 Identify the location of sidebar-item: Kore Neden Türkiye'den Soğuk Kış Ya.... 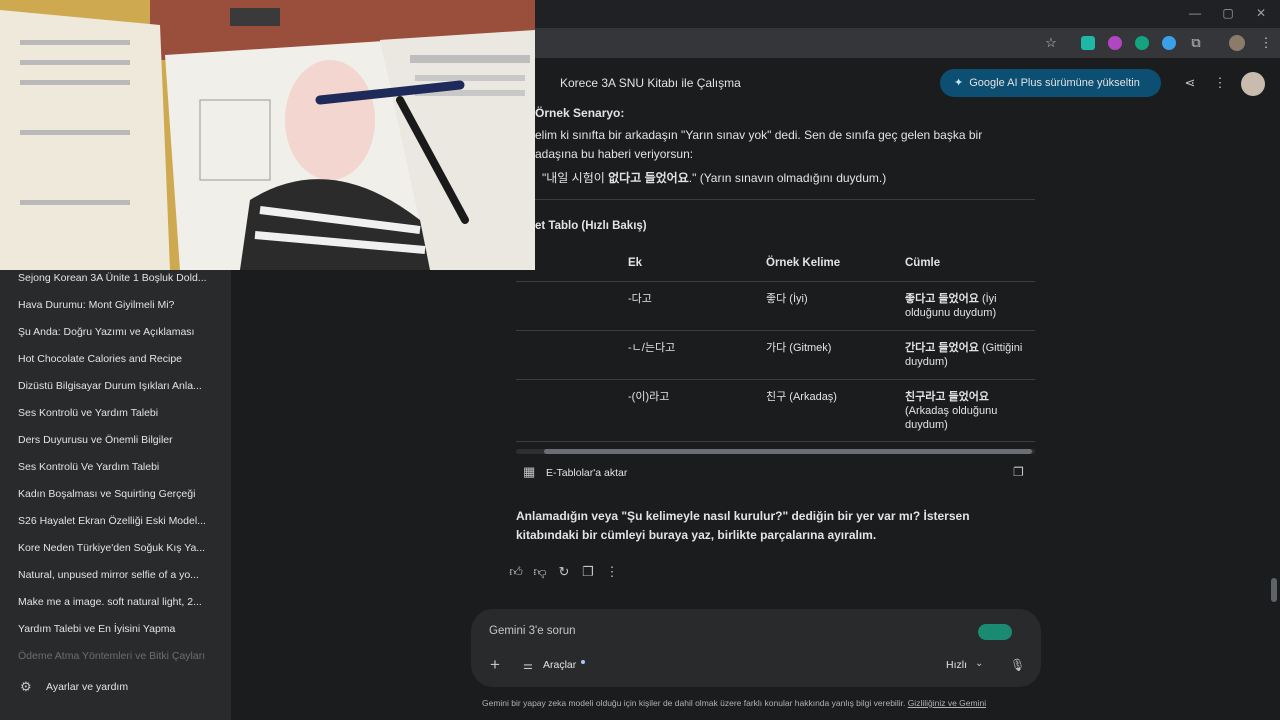
(118, 548).